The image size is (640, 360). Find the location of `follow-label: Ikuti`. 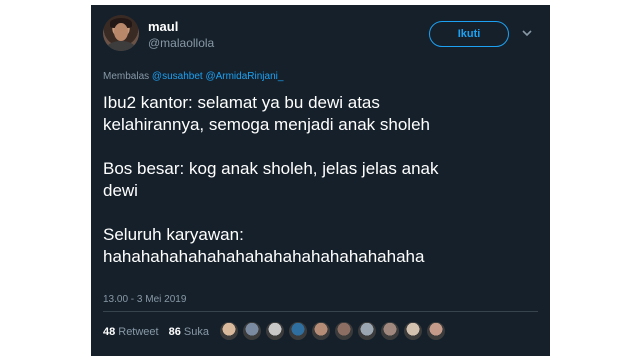

follow-label: Ikuti is located at coordinates (469, 34).